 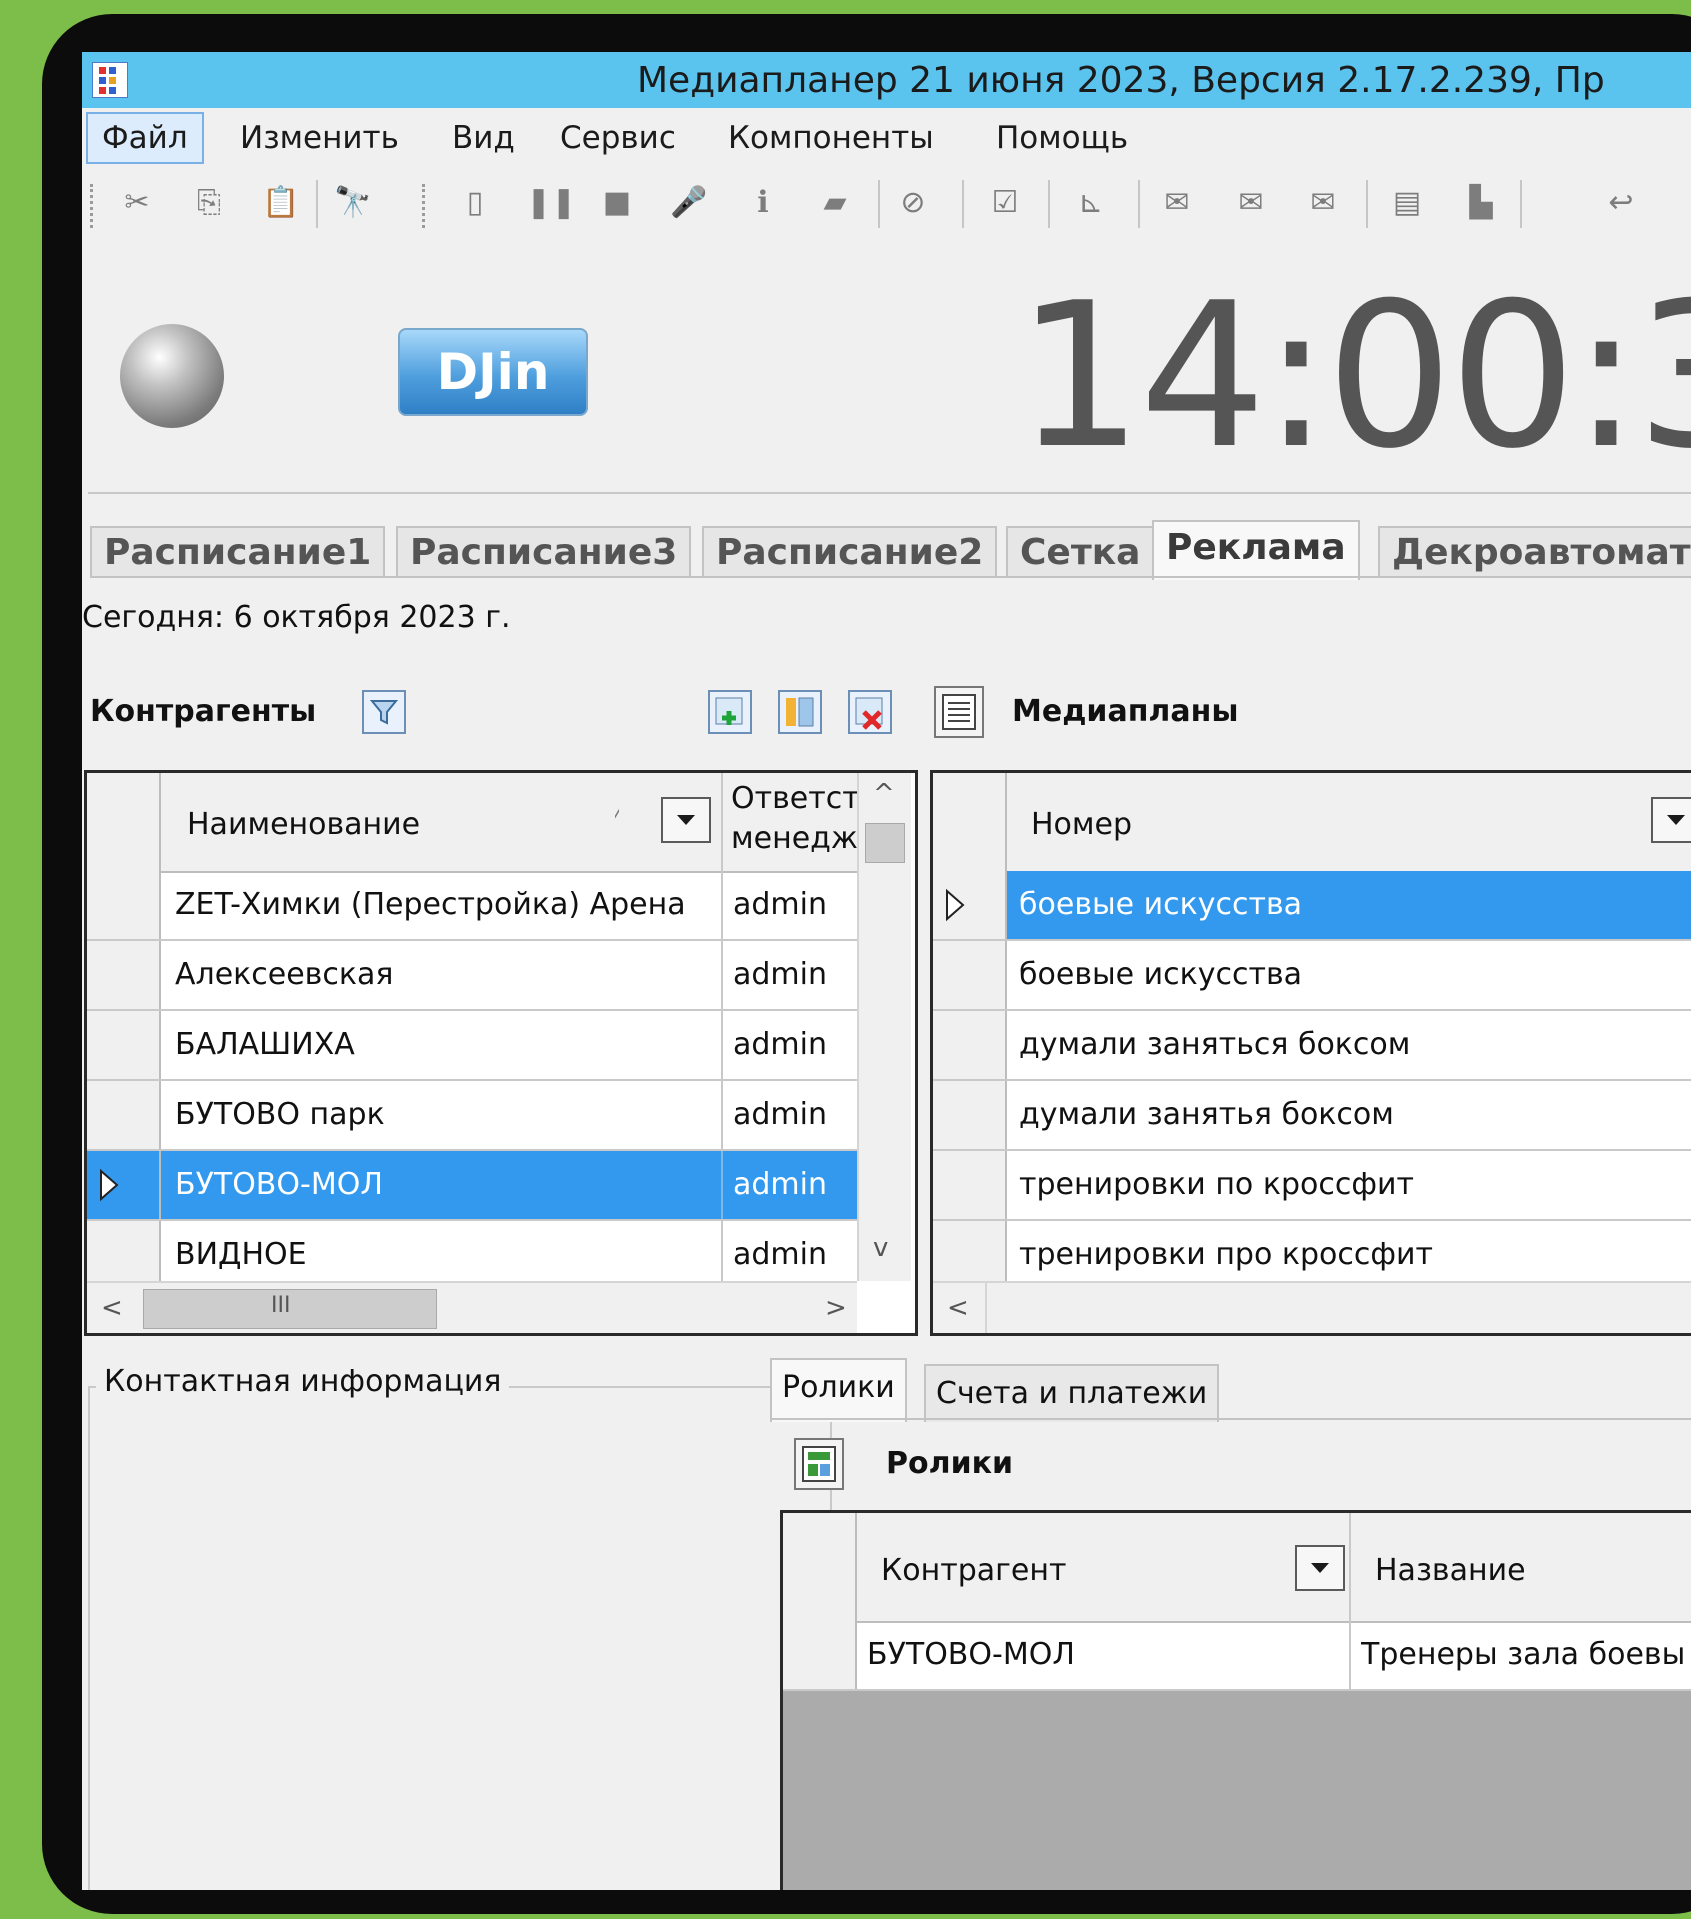 What do you see at coordinates (1407, 203) in the screenshot?
I see `save-icon: ▤` at bounding box center [1407, 203].